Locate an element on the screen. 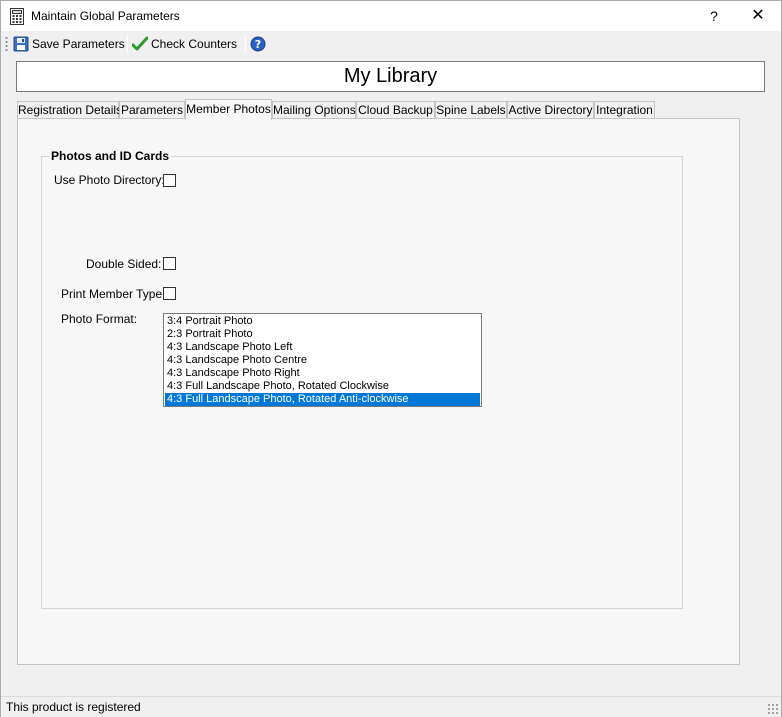  list-item: 2:3 Portrait Photo is located at coordinates (322, 334).